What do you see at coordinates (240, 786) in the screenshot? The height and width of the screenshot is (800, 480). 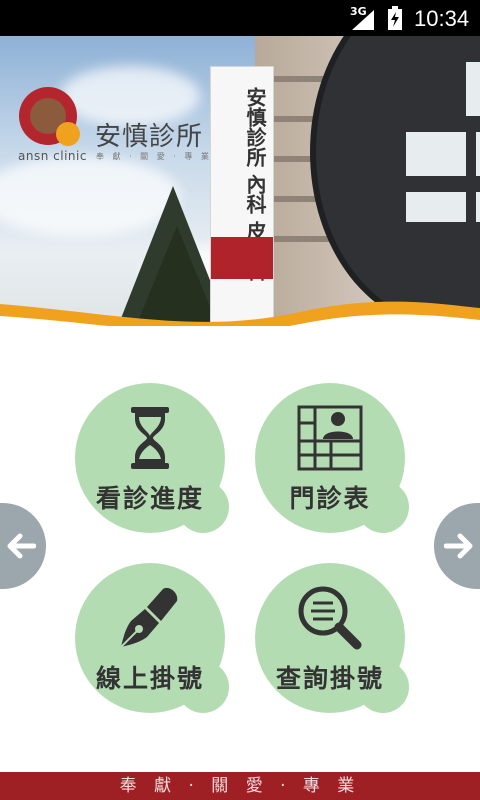 I see `footer-tagline: 奉 獻 · 關 愛 · 專 業` at bounding box center [240, 786].